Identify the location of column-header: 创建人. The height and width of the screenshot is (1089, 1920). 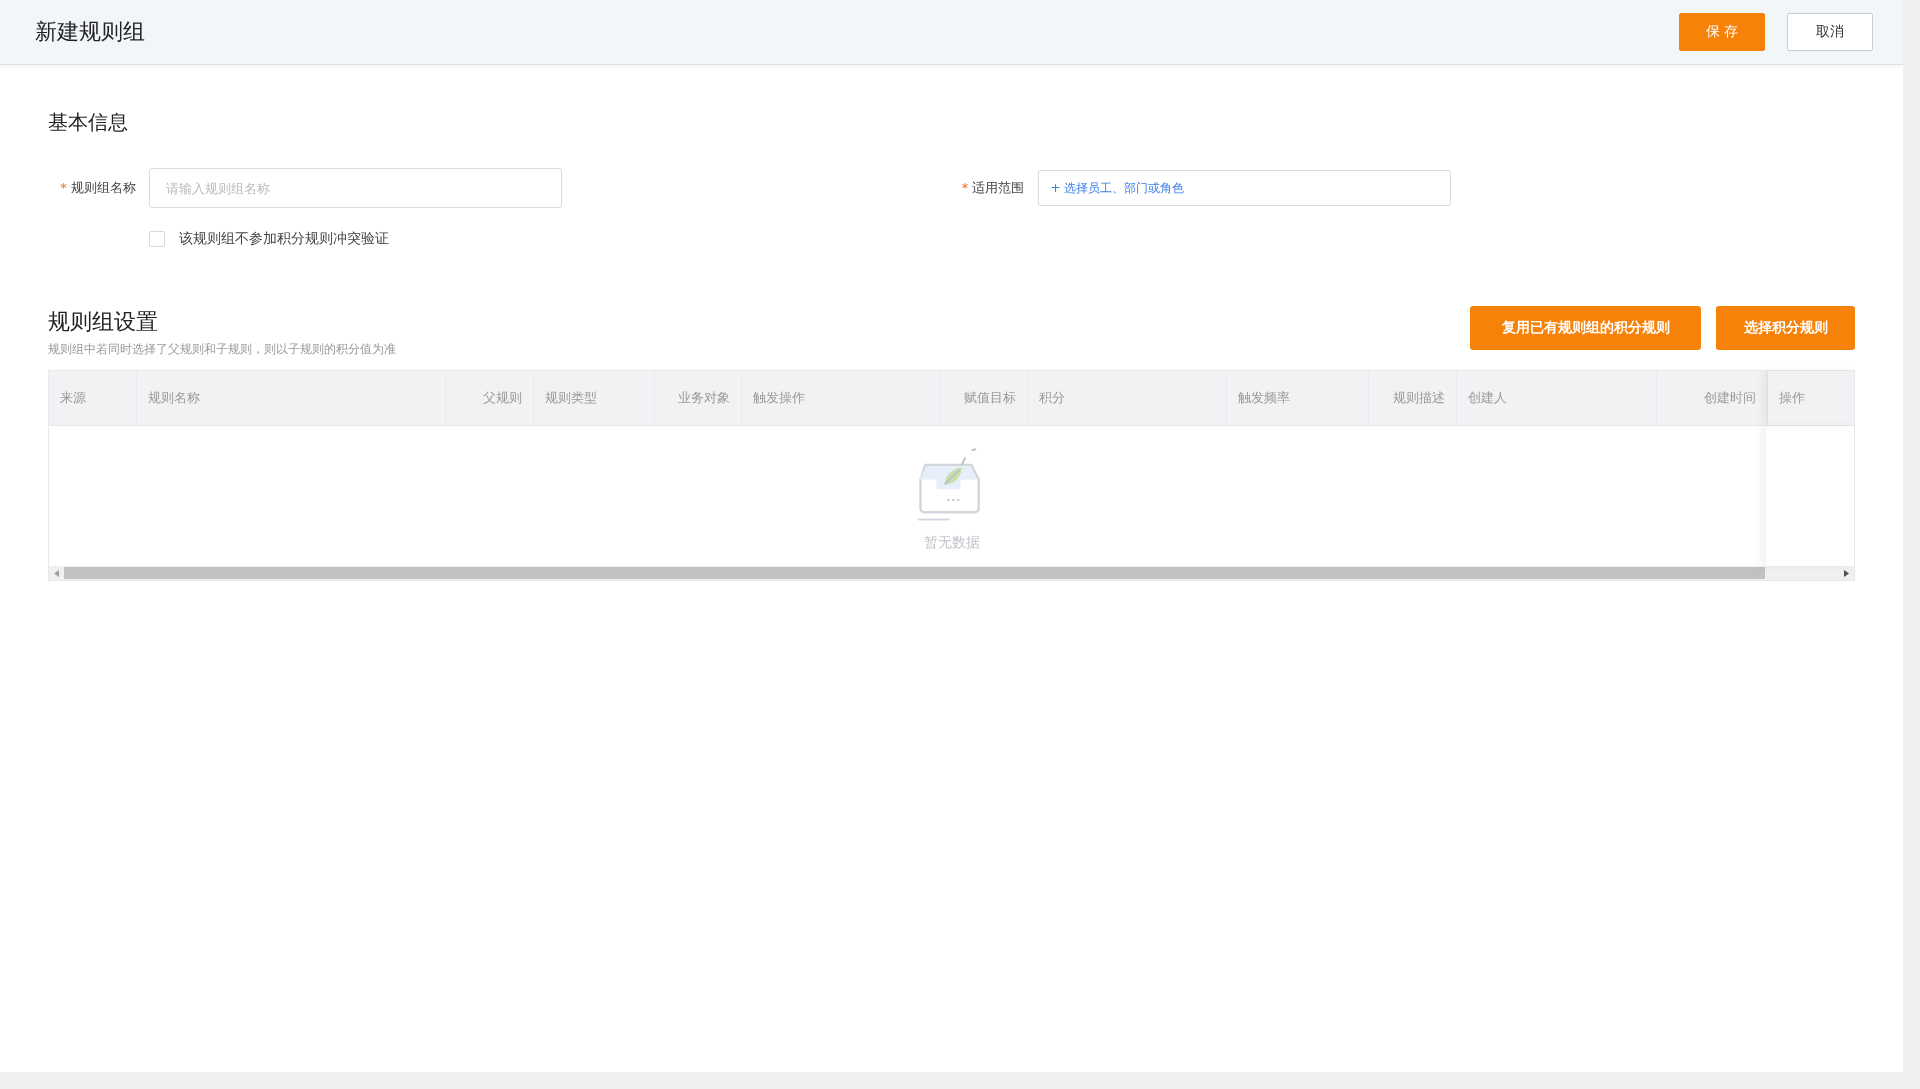
(1557, 398).